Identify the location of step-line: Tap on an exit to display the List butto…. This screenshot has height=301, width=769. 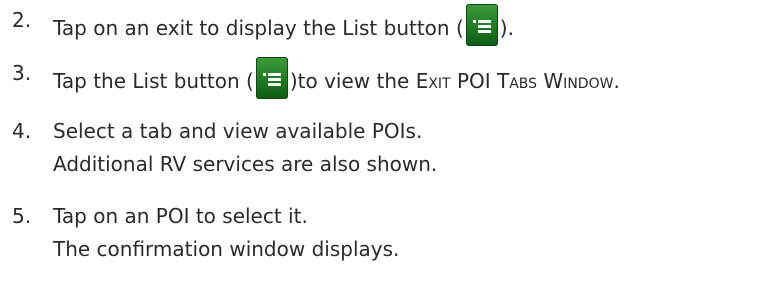
(283, 25).